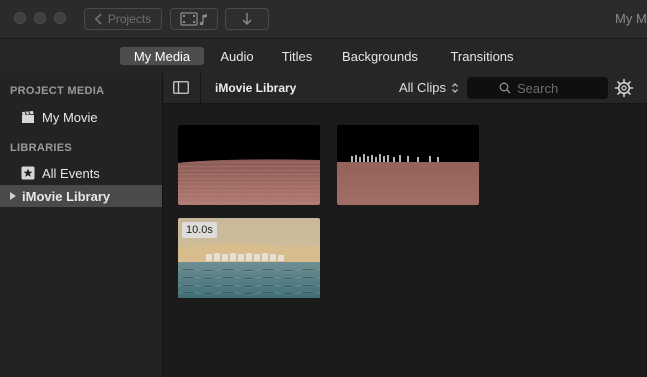  Describe the element at coordinates (482, 56) in the screenshot. I see `tab-transitions: Transitions` at that location.